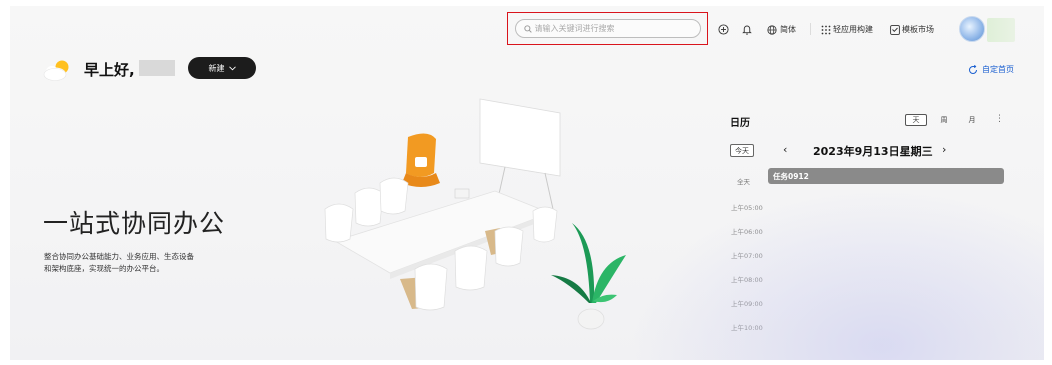 The height and width of the screenshot is (365, 1052). What do you see at coordinates (772, 29) in the screenshot?
I see `globe-icon` at bounding box center [772, 29].